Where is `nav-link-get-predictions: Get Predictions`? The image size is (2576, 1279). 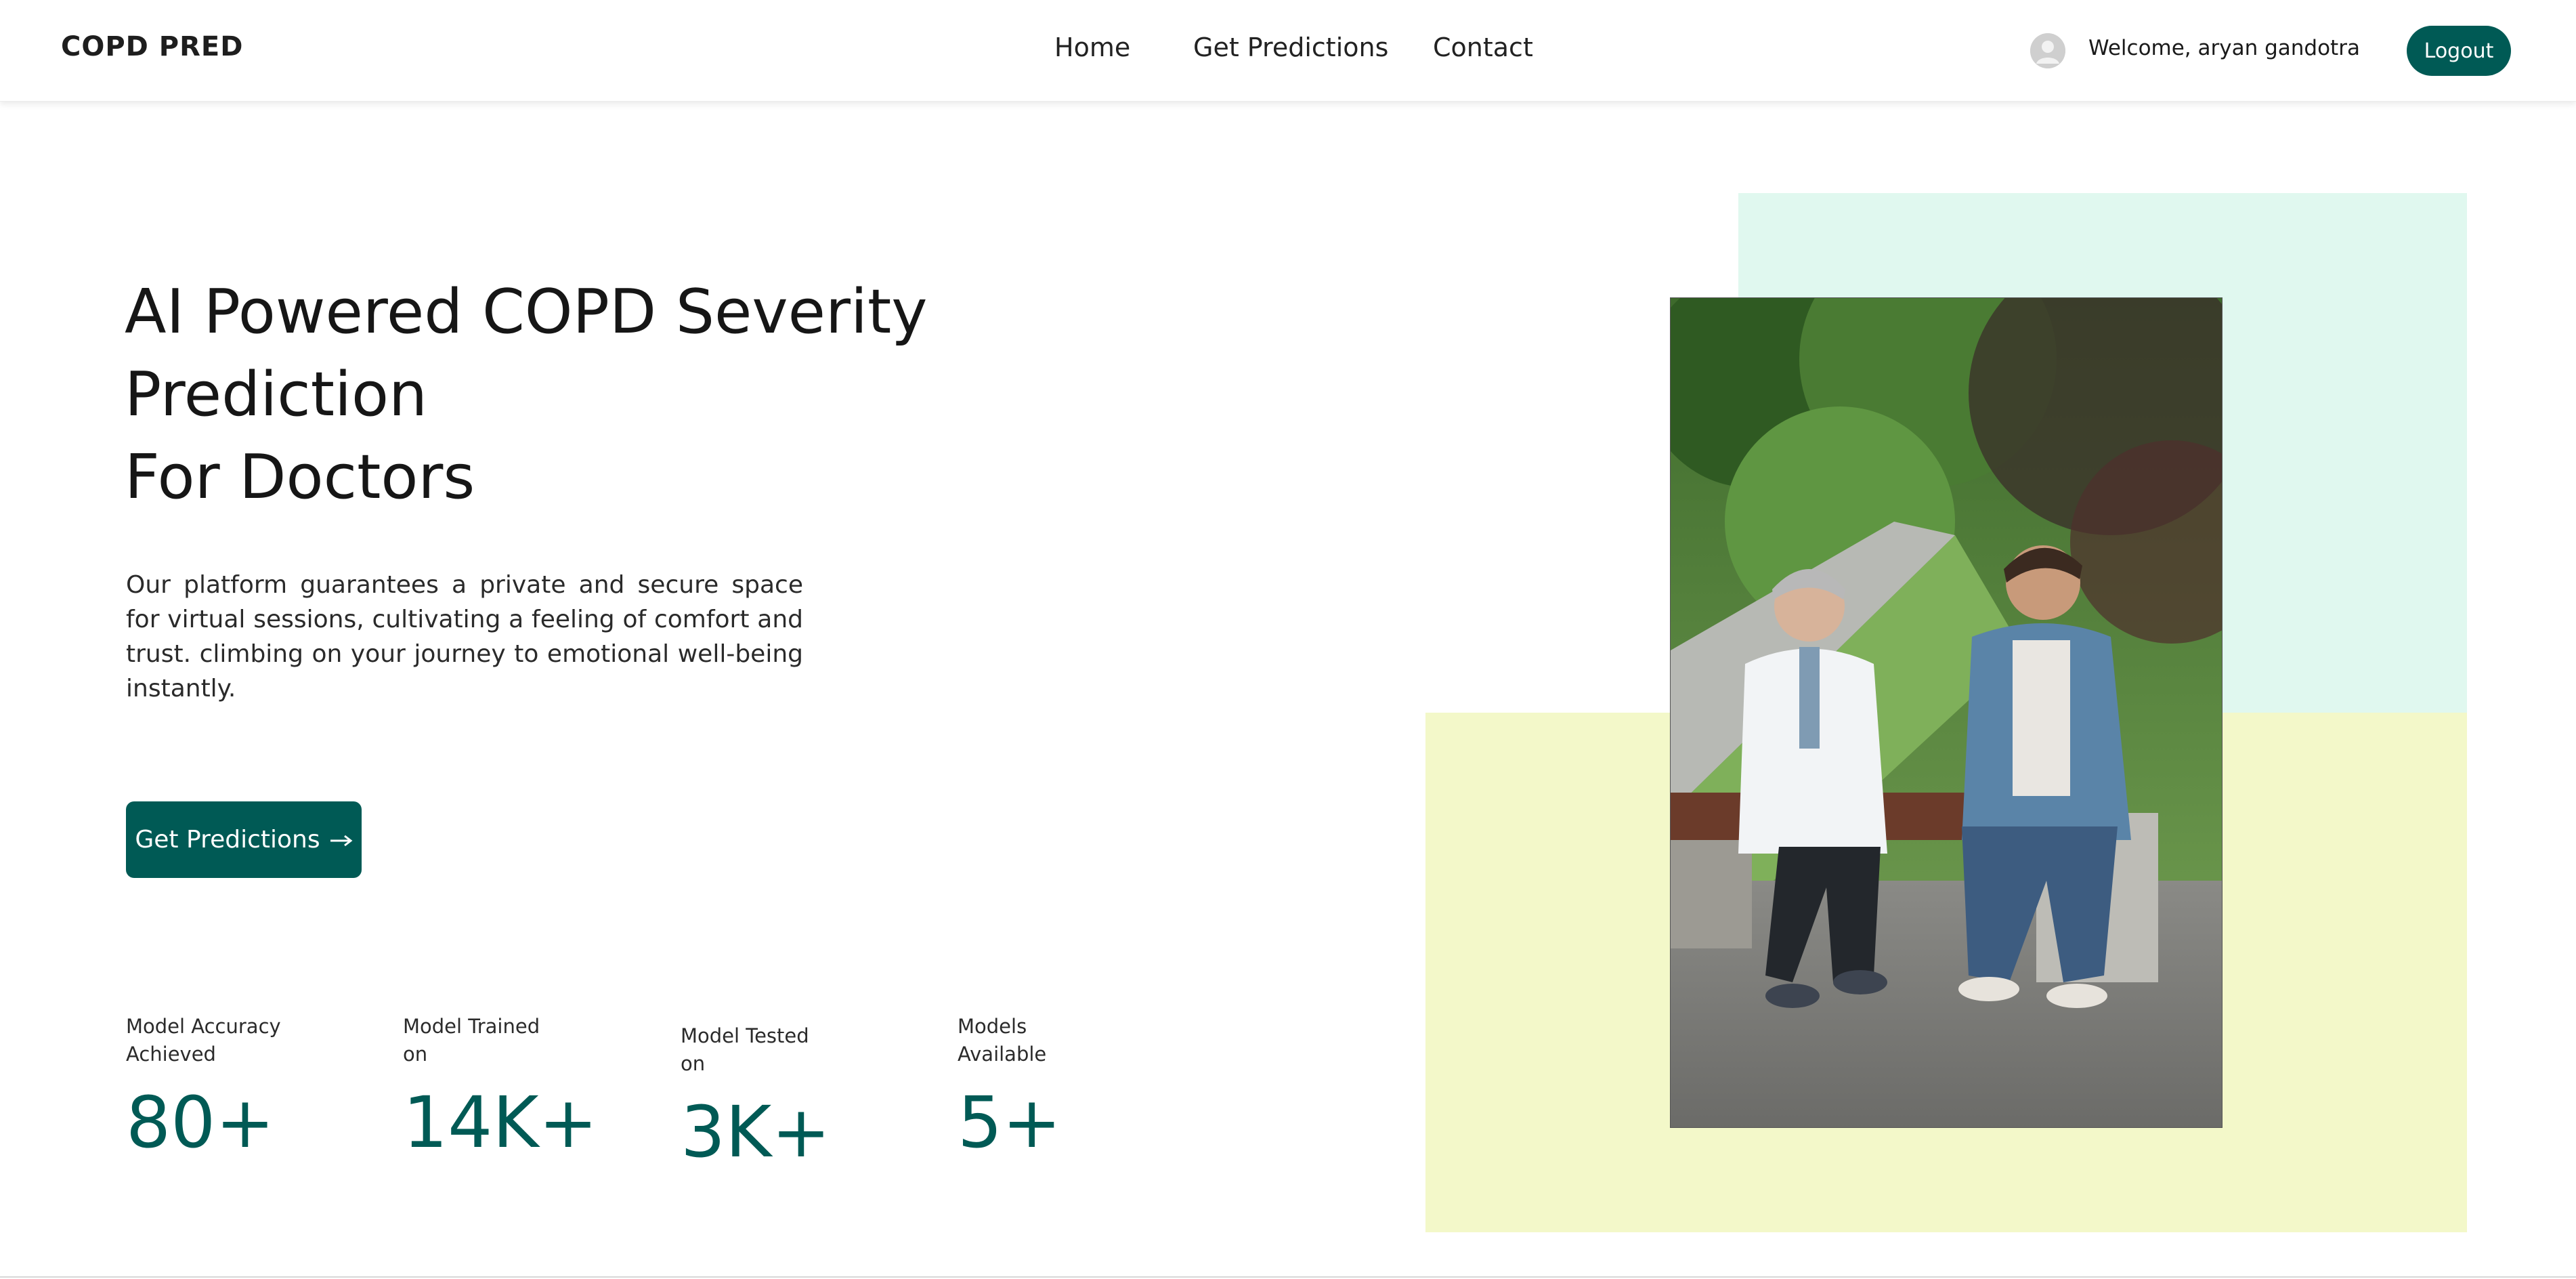 nav-link-get-predictions: Get Predictions is located at coordinates (1290, 47).